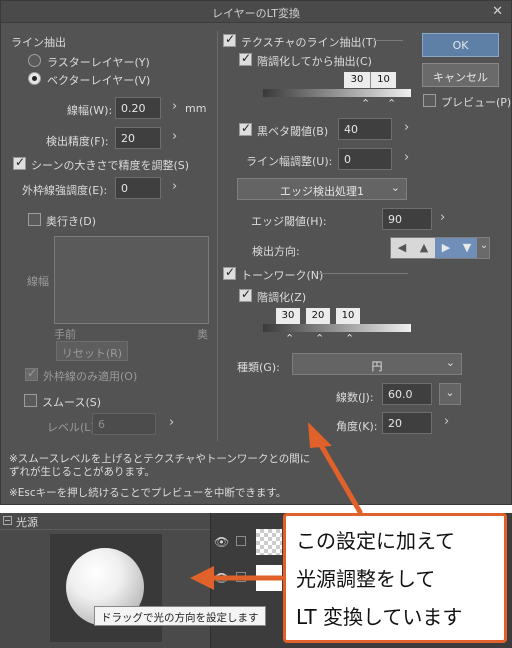  Describe the element at coordinates (366, 579) in the screenshot. I see `annotation-line-2: 光源調整をして` at that location.